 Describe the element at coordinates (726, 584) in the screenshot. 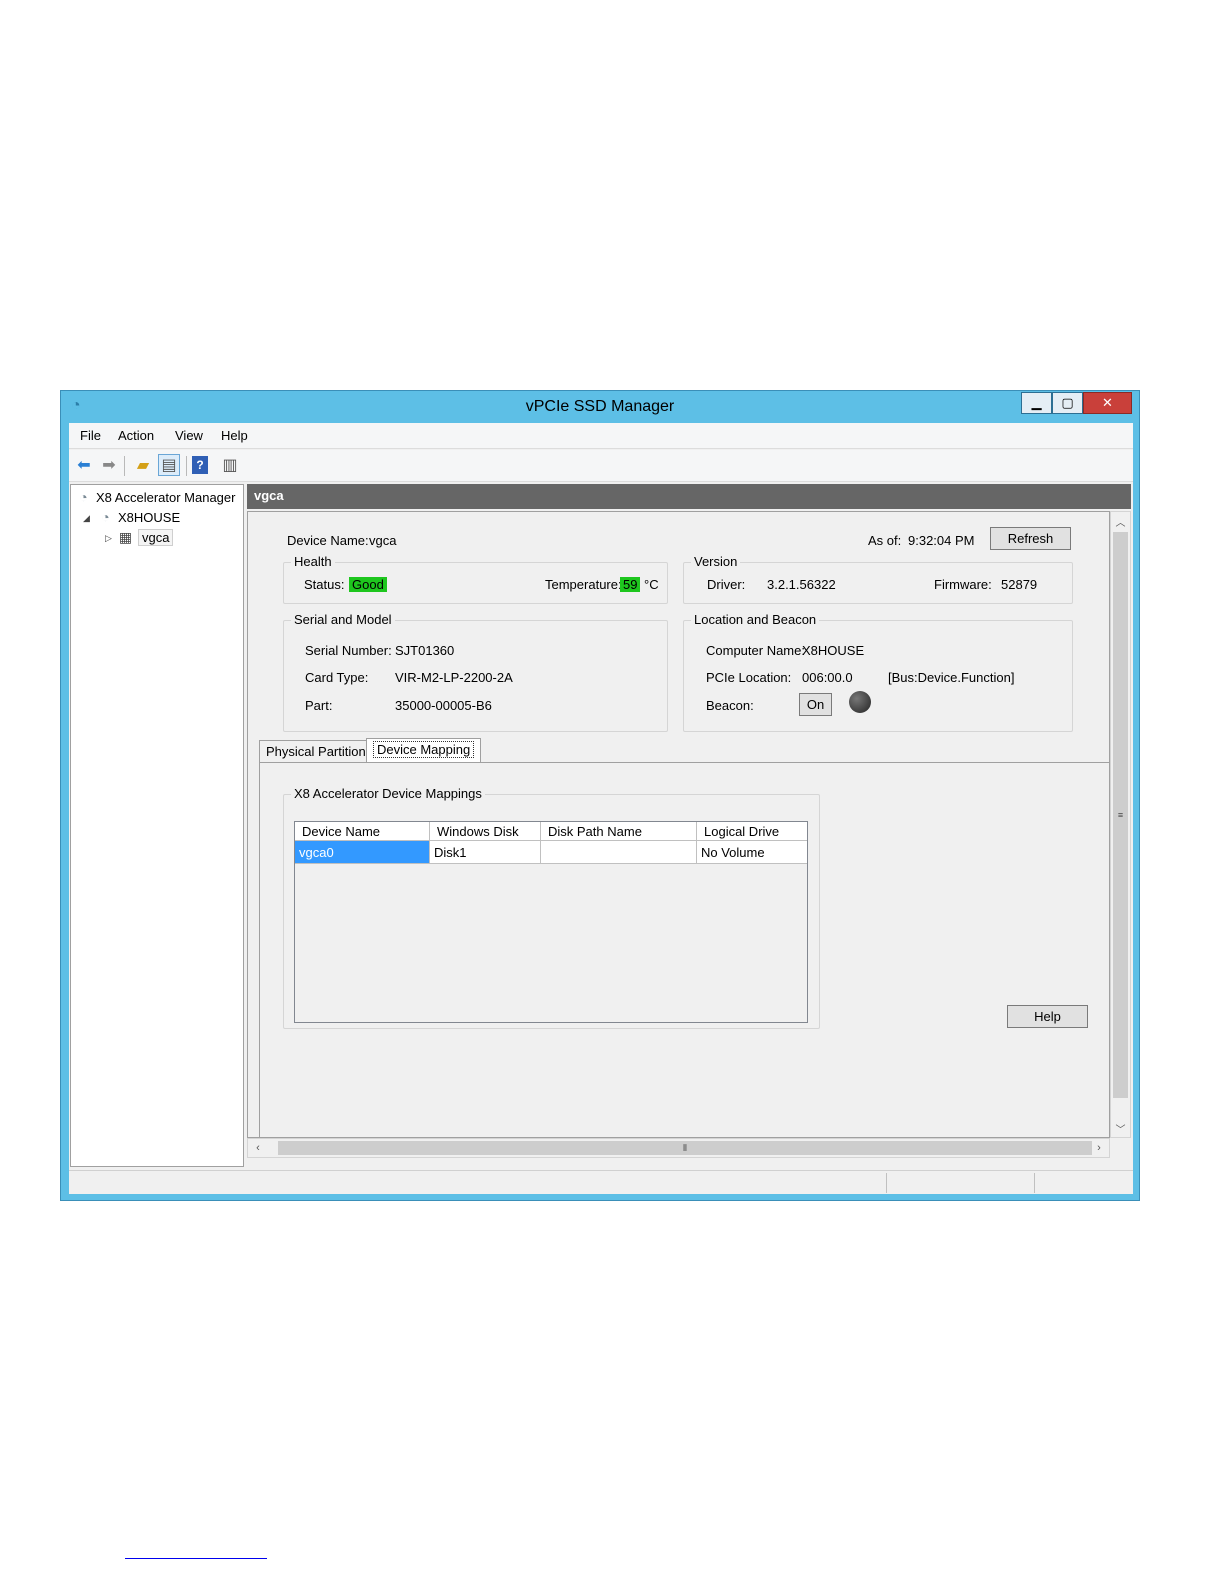

I see `driver-label: Driver:` at that location.